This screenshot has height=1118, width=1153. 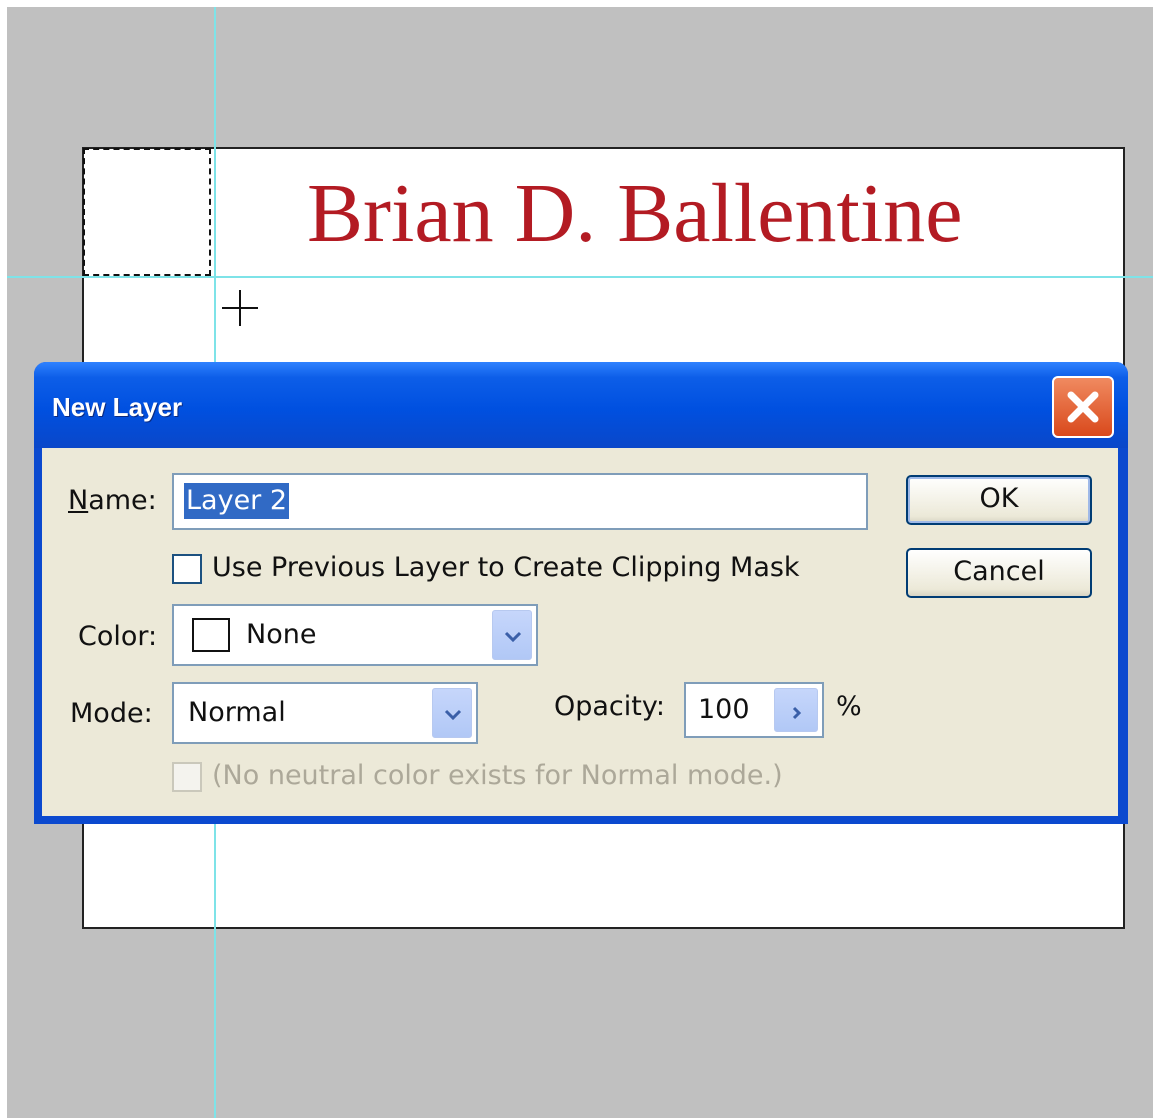 What do you see at coordinates (237, 712) in the screenshot?
I see `mode-value: Normal` at bounding box center [237, 712].